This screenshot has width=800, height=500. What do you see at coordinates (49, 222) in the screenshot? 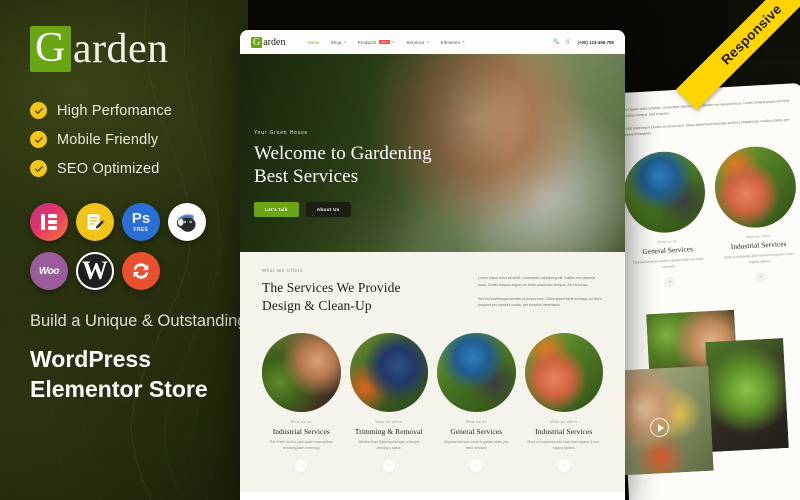
I see `elementor-badge` at bounding box center [49, 222].